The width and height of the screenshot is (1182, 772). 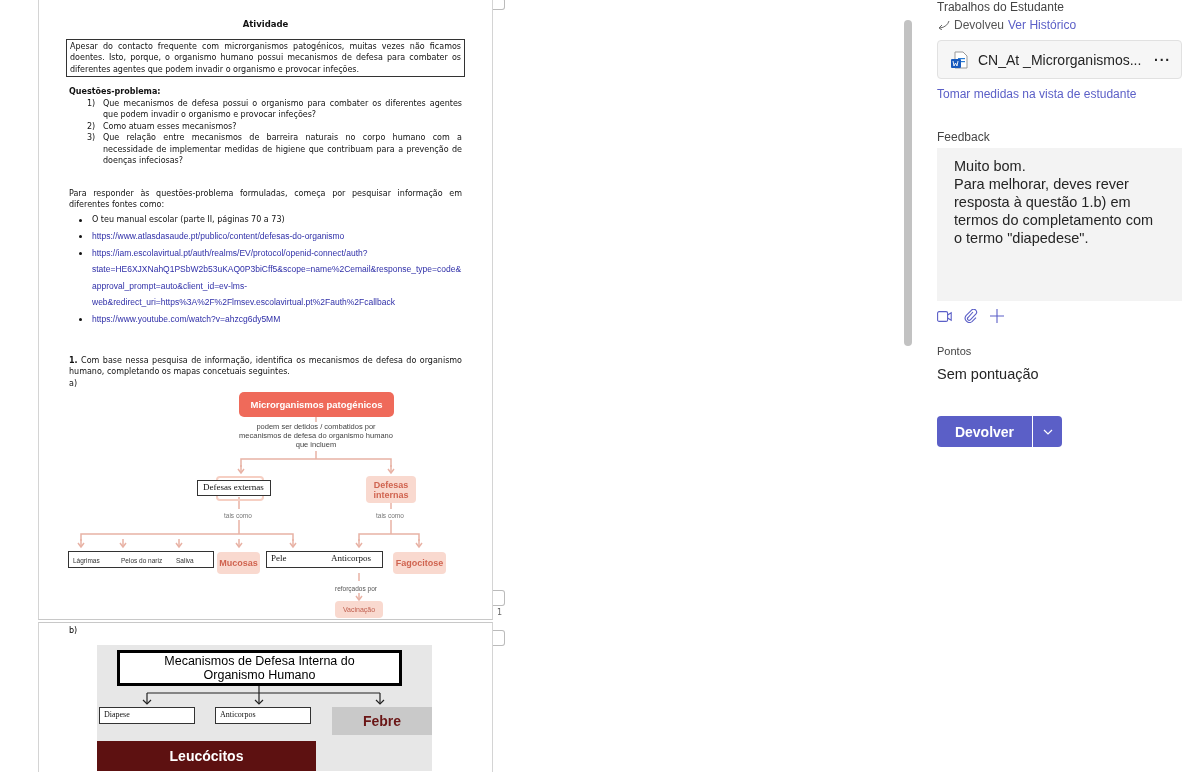 What do you see at coordinates (964, 137) in the screenshot?
I see `feedback-label: Feedback` at bounding box center [964, 137].